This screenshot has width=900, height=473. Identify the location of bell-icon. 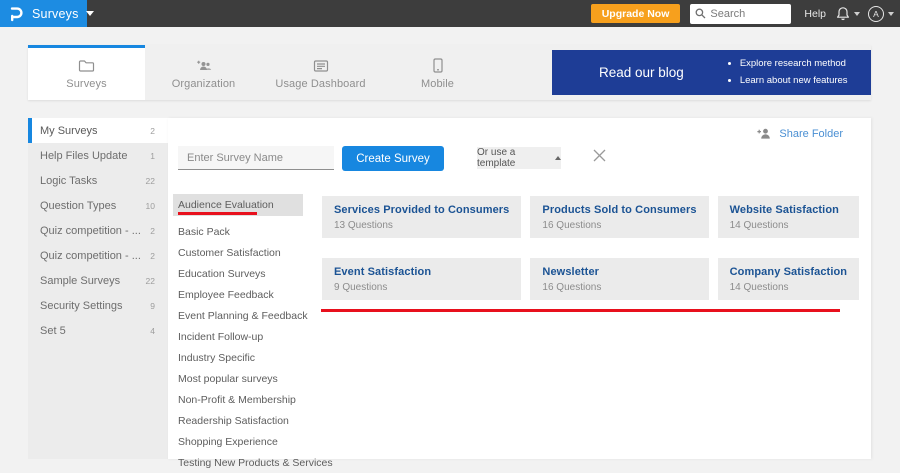
(843, 13).